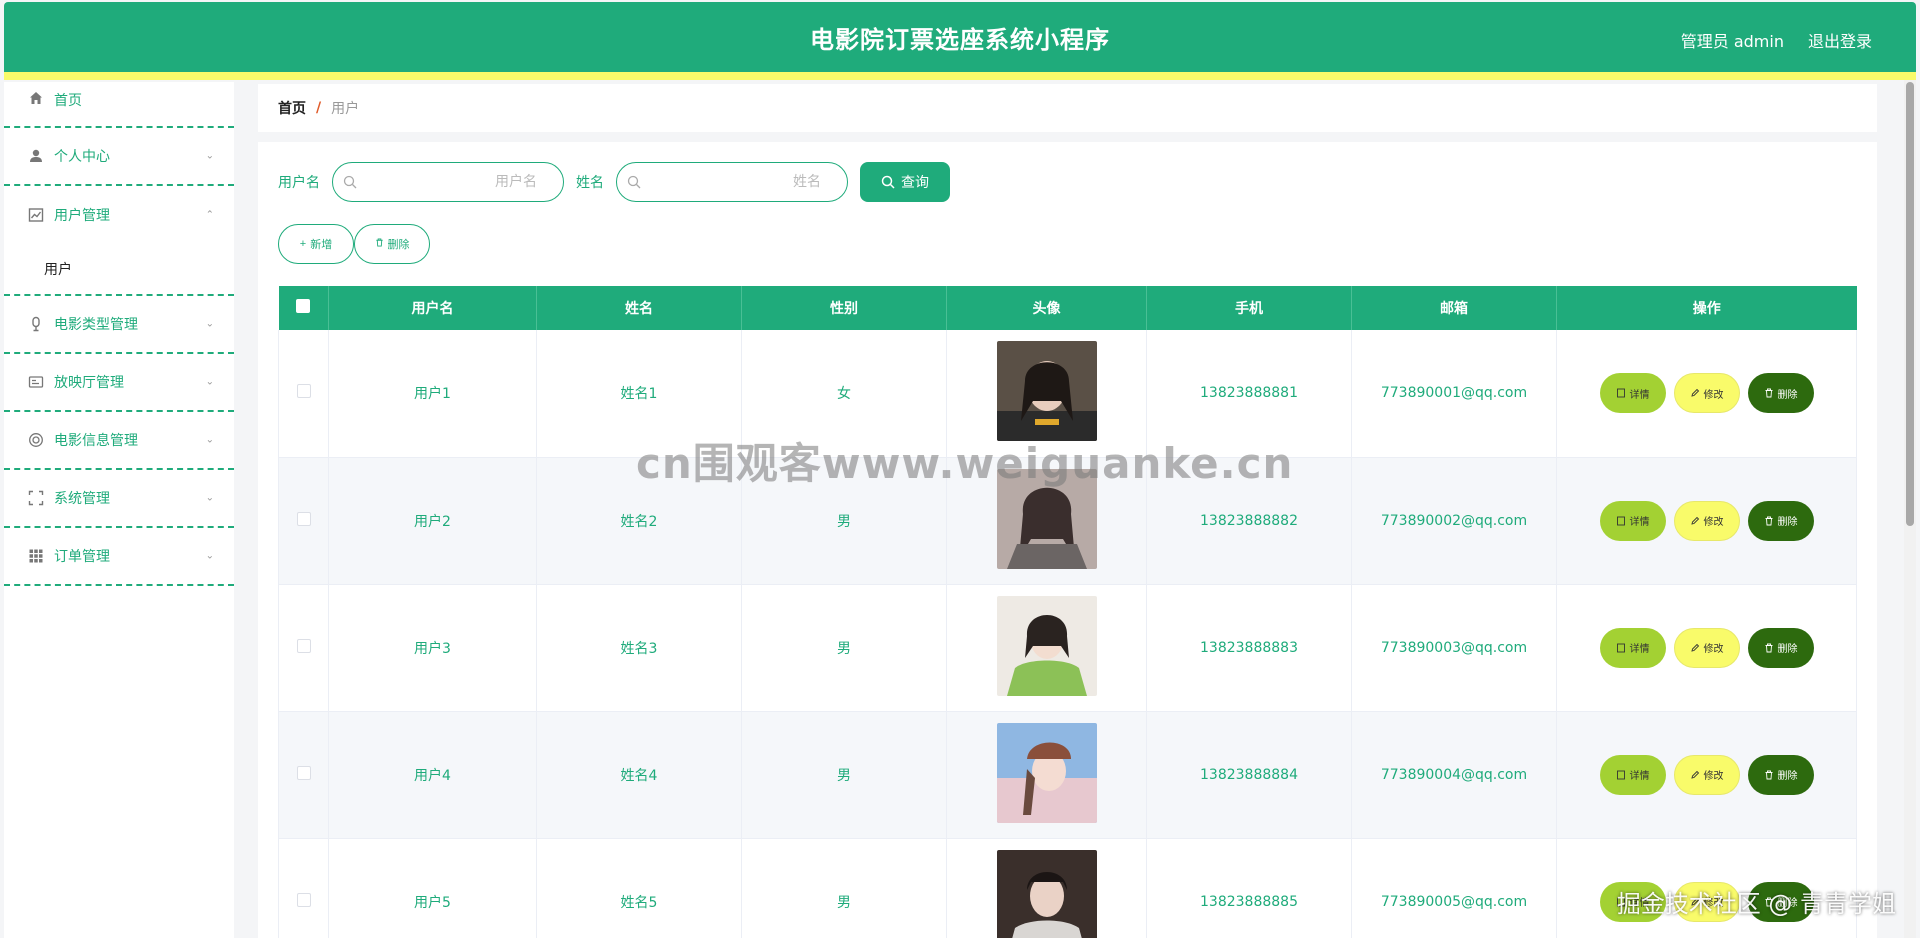  I want to click on sidebar-item-label: 用户管理, so click(82, 216).